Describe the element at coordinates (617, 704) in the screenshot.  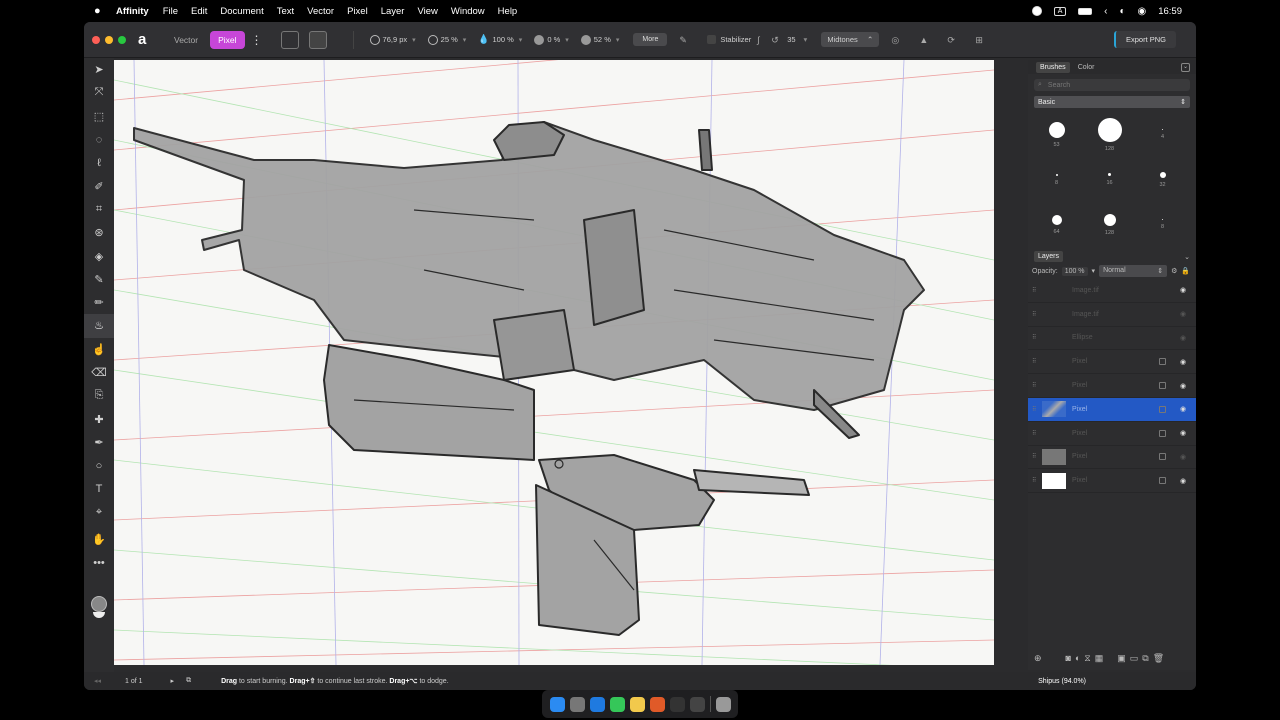
I see `affinity-app-icon` at that location.